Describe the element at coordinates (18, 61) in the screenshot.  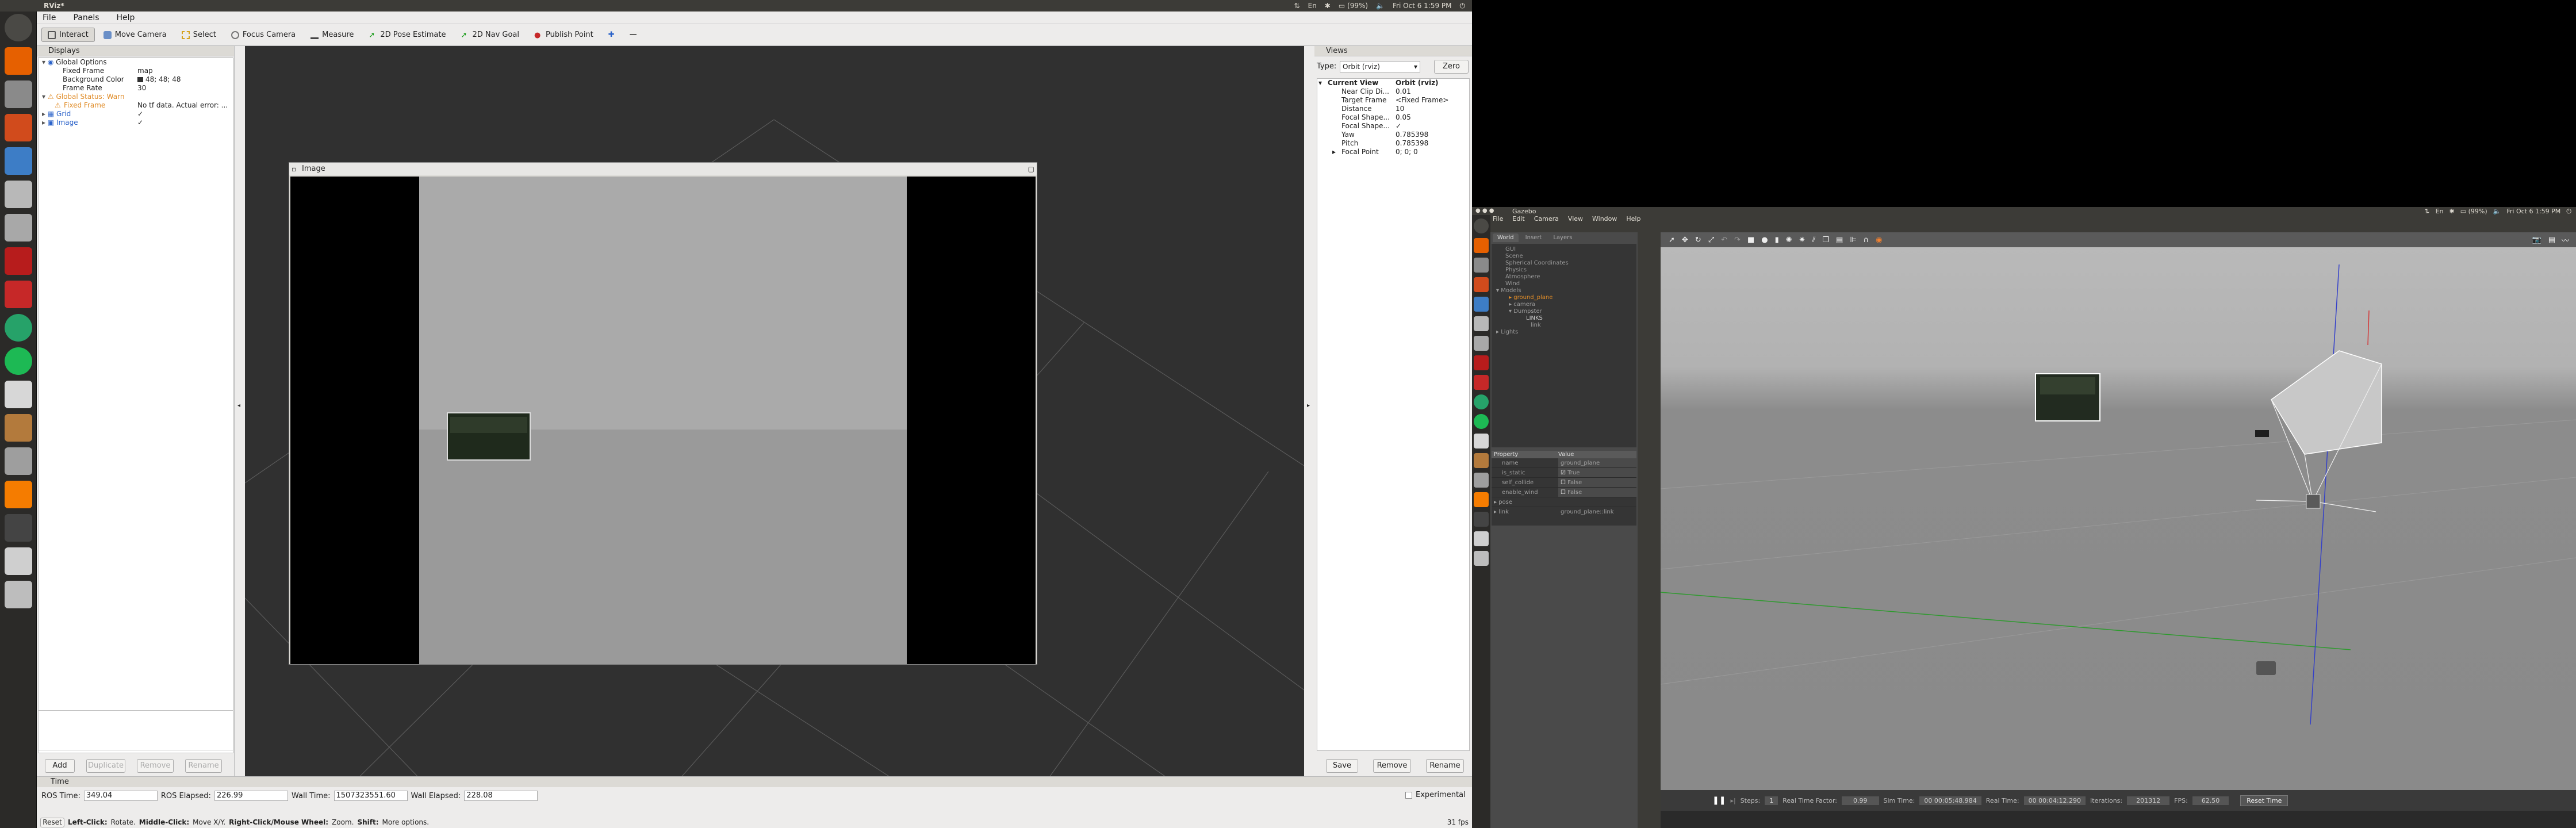
I see `firefox-icon` at that location.